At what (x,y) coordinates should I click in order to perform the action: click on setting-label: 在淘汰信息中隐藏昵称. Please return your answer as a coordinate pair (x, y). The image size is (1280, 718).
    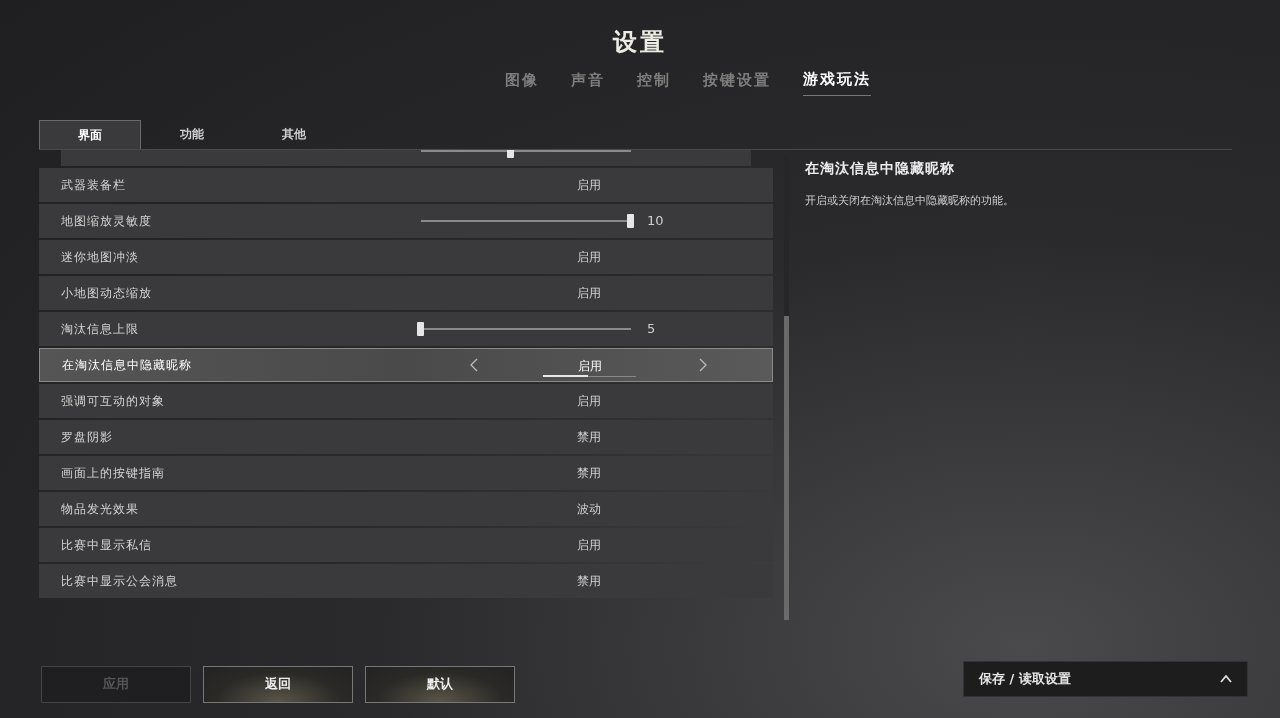
    Looking at the image, I should click on (127, 365).